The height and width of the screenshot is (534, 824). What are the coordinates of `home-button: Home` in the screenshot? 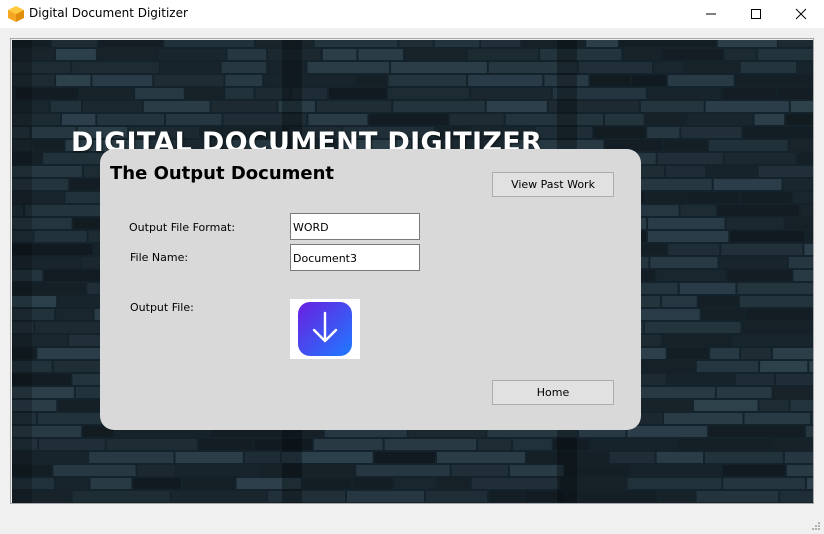 It's located at (553, 392).